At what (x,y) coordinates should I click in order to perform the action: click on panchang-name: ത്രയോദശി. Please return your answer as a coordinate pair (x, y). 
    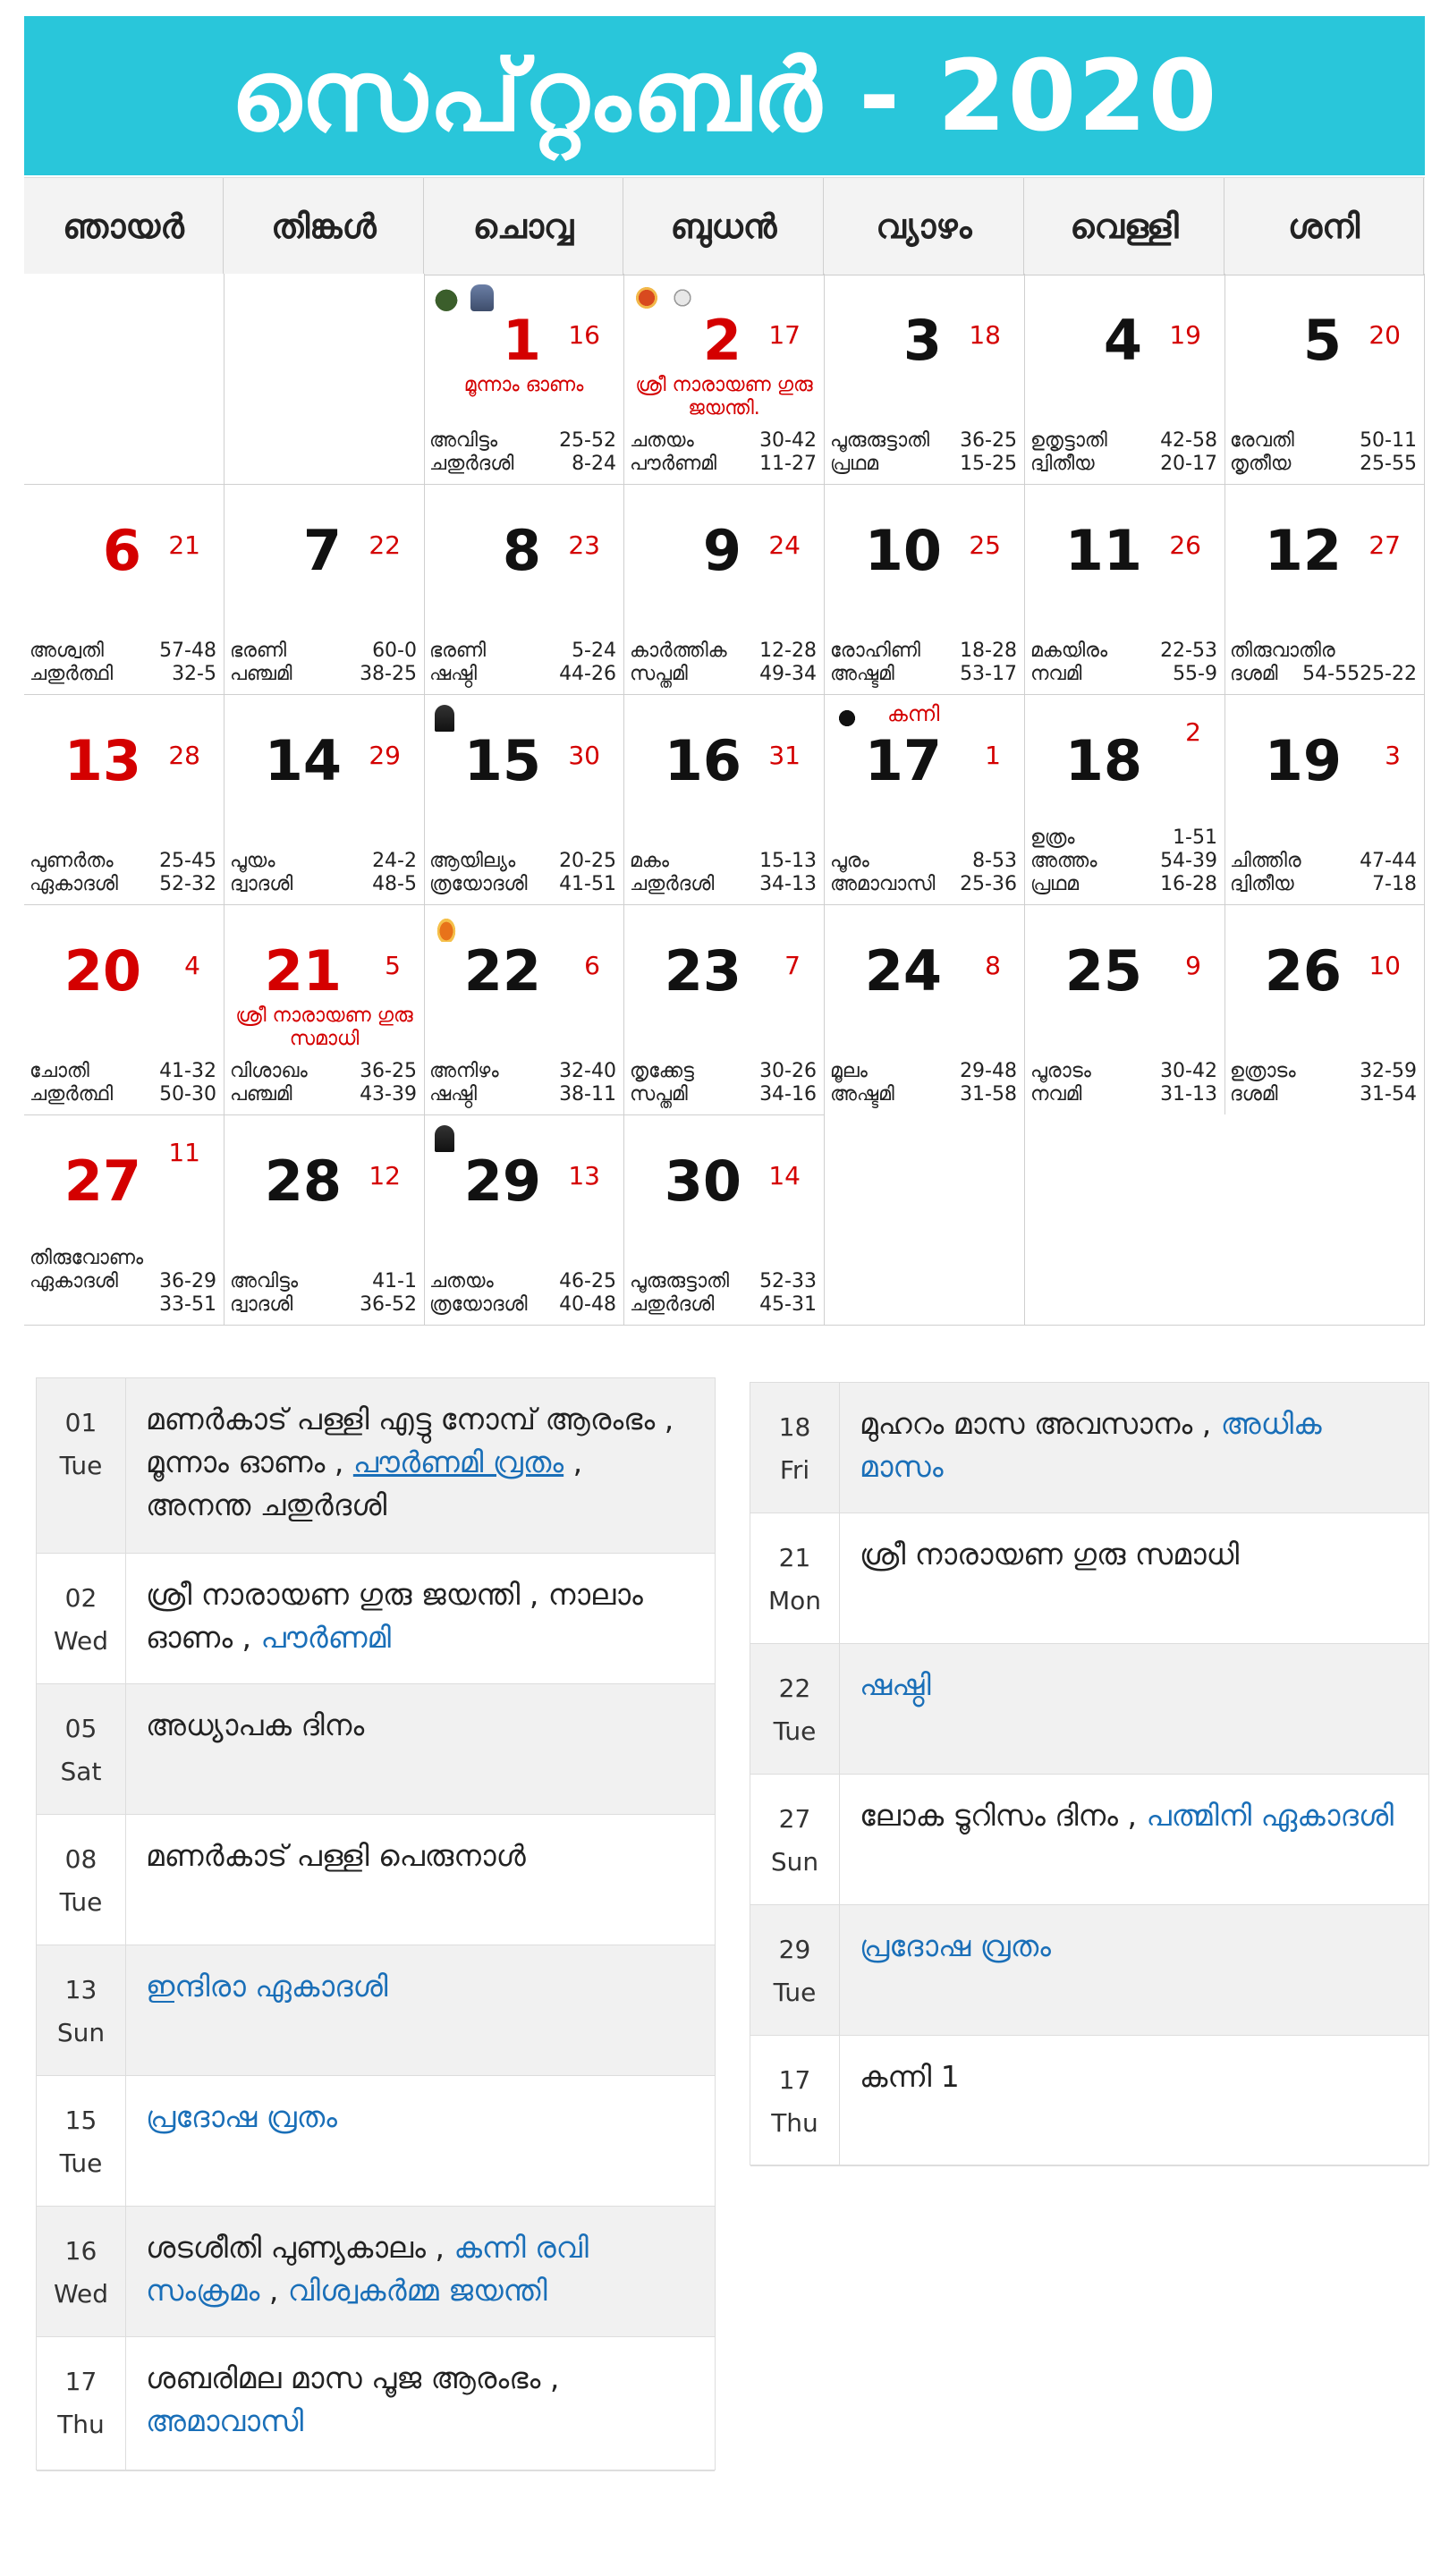
    Looking at the image, I should click on (478, 1304).